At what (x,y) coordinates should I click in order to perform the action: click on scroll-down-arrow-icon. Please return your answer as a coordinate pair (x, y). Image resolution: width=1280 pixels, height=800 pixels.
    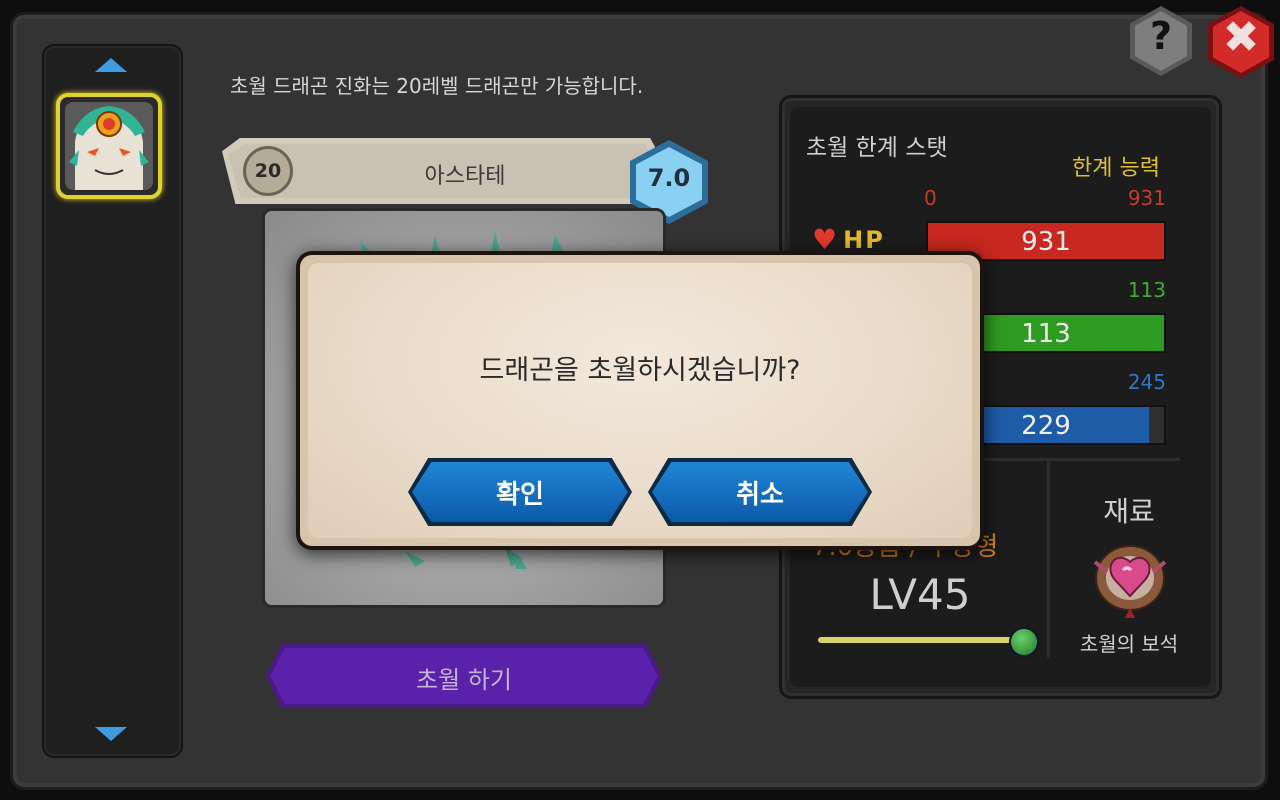
    Looking at the image, I should click on (111, 734).